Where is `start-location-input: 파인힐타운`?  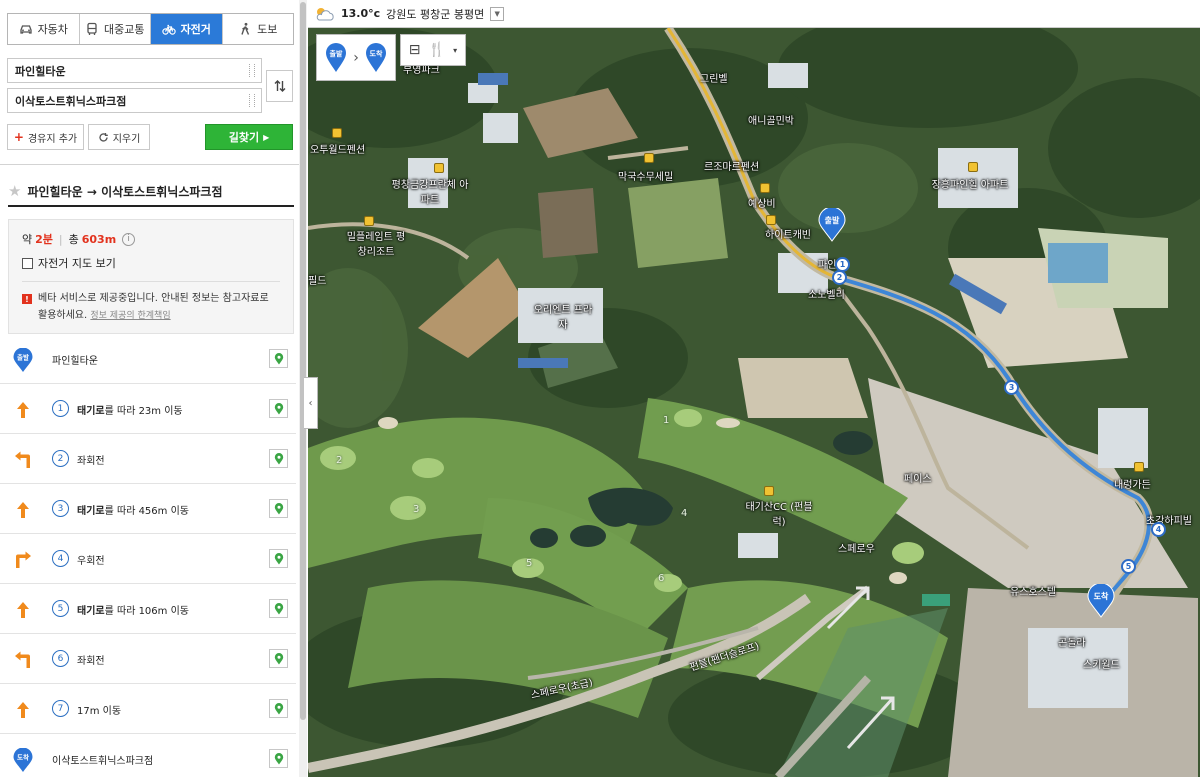
start-location-input: 파인힐타운 is located at coordinates (134, 70).